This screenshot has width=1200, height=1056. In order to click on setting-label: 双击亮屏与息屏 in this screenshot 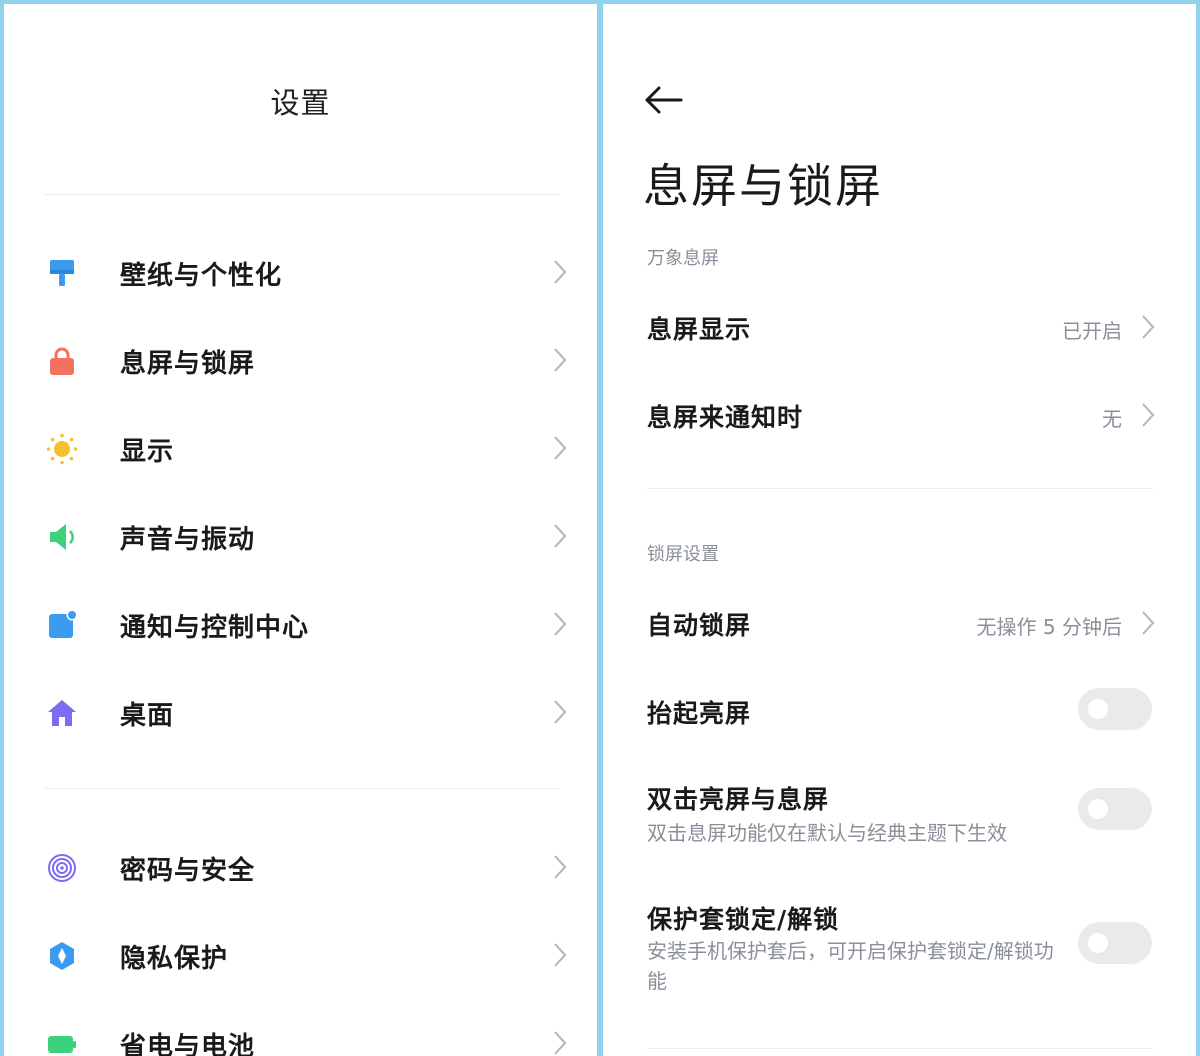, I will do `click(738, 799)`.